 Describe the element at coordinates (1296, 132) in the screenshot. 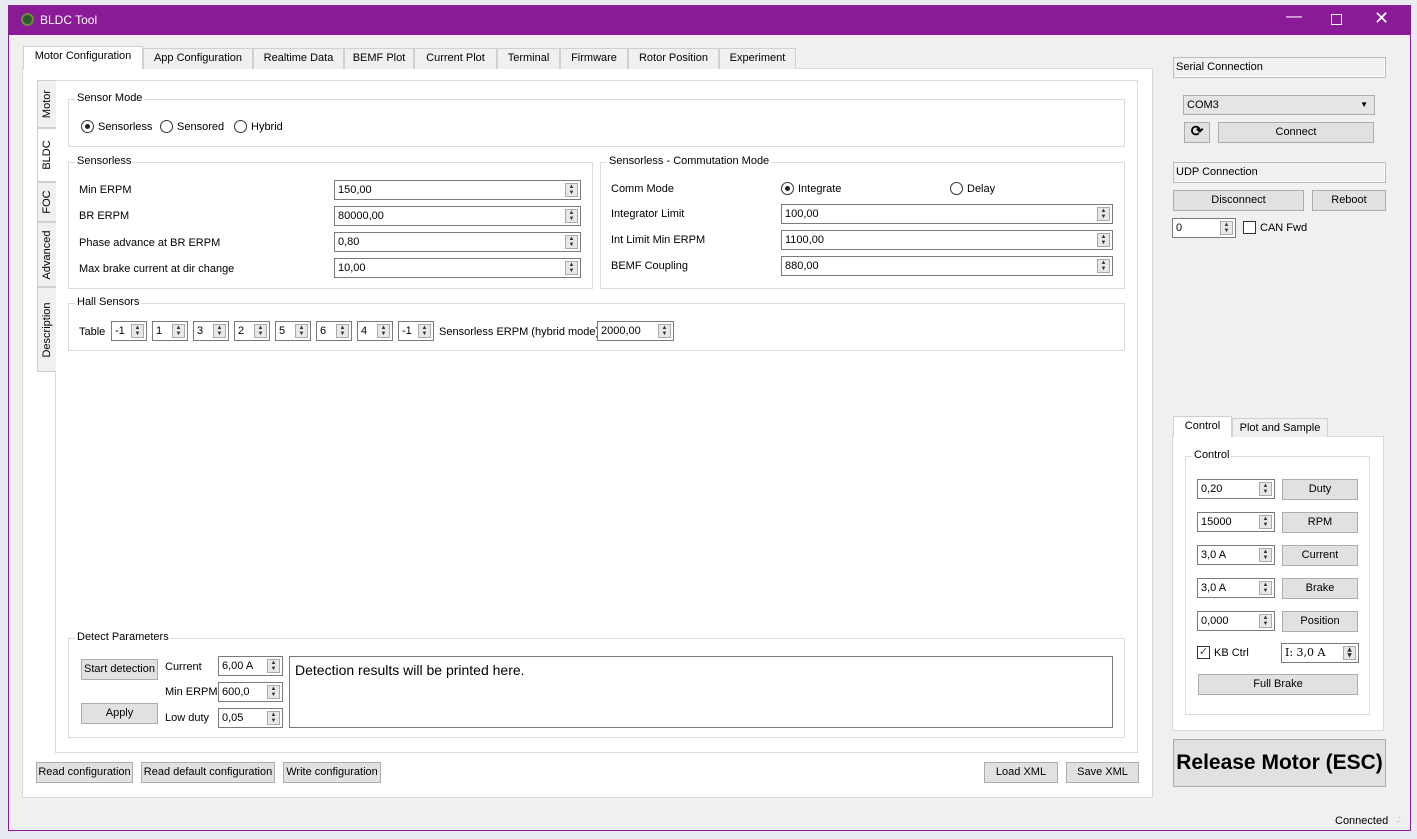

I see `connect-button: Connect` at that location.